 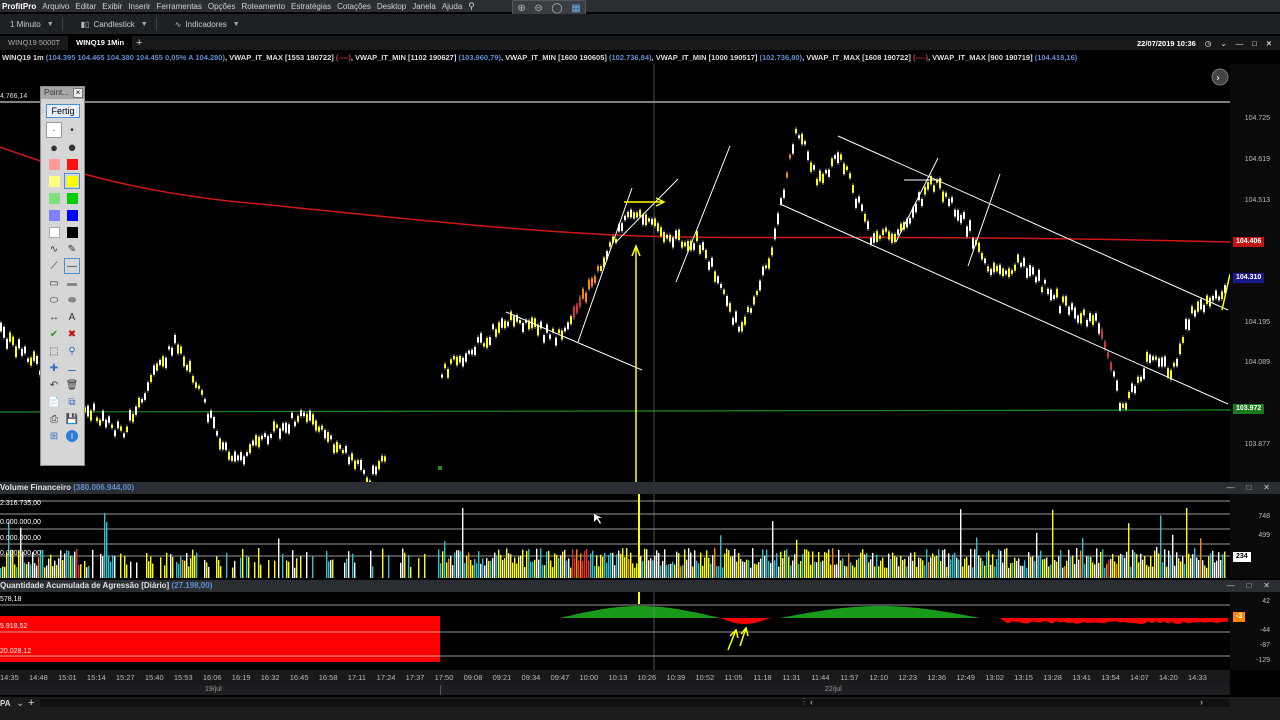 I want to click on scroll-handle-icon: ⋮, so click(x=804, y=701).